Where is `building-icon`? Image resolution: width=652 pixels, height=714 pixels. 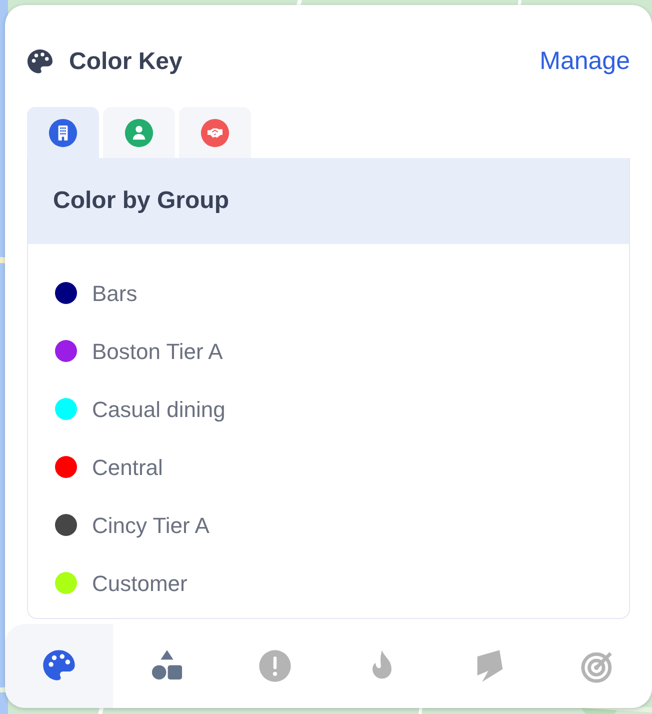
building-icon is located at coordinates (63, 133).